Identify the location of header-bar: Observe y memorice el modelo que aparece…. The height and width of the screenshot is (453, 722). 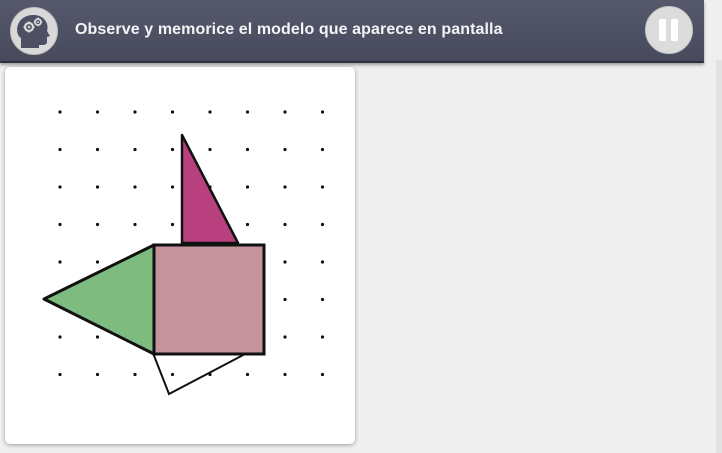
(352, 31).